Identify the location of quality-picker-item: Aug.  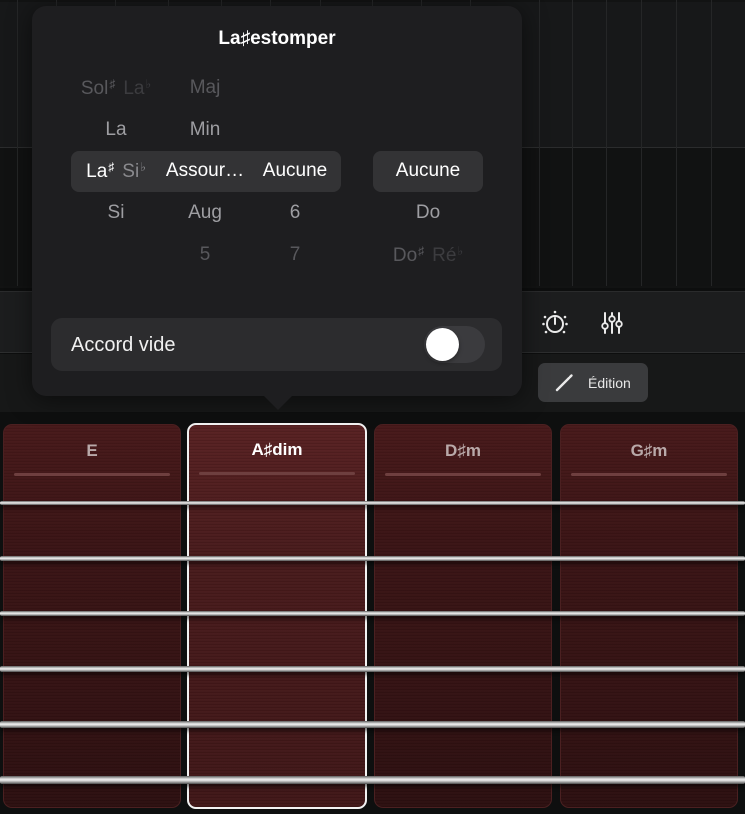
(205, 213).